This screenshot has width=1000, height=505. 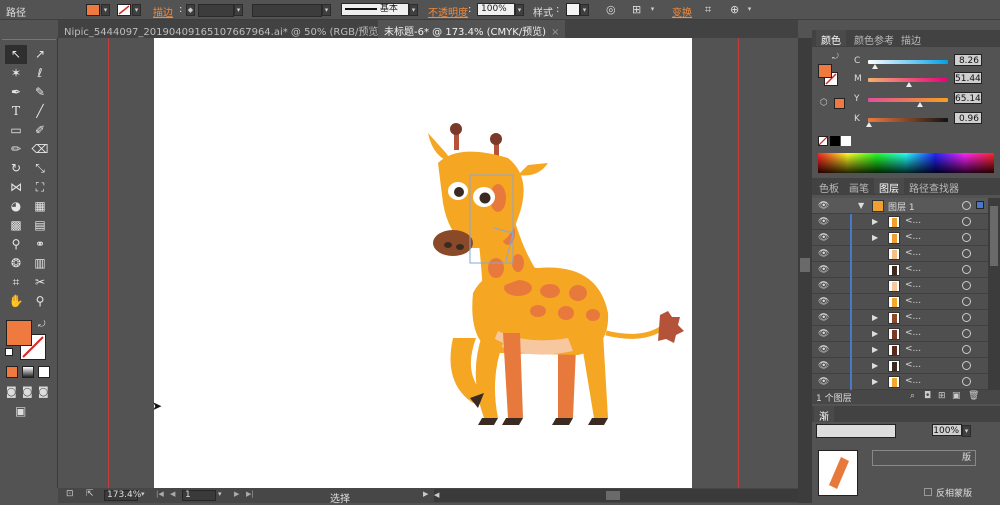 What do you see at coordinates (835, 57) in the screenshot?
I see `swap-fill-stroke-icon: ⤾` at bounding box center [835, 57].